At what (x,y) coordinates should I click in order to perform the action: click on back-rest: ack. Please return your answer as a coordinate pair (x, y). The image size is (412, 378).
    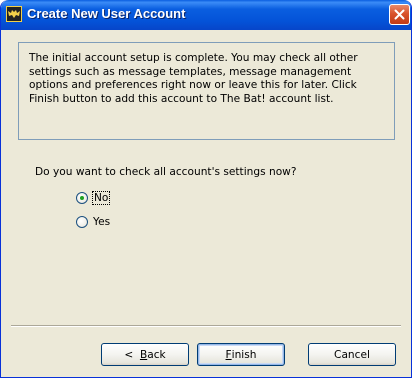
    Looking at the image, I should click on (156, 354).